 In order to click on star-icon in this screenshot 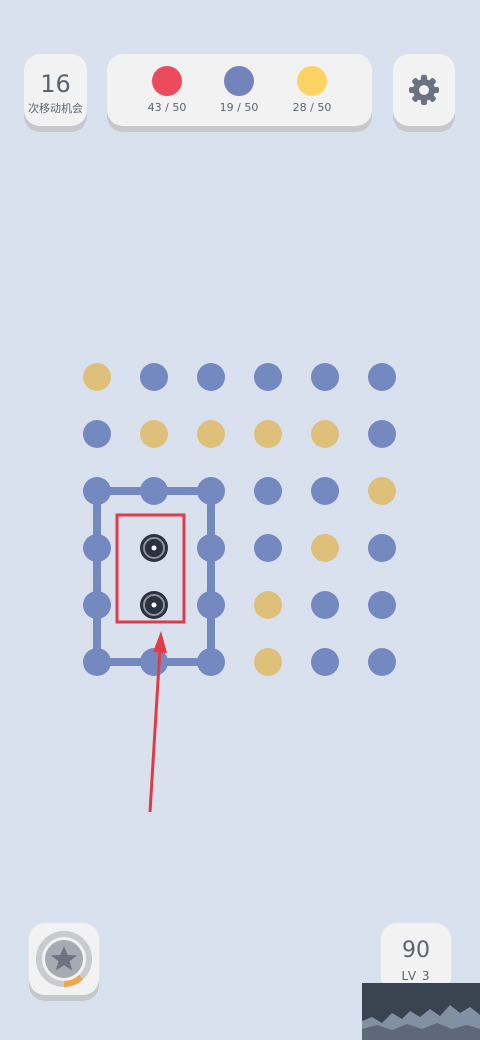, I will do `click(64, 959)`.